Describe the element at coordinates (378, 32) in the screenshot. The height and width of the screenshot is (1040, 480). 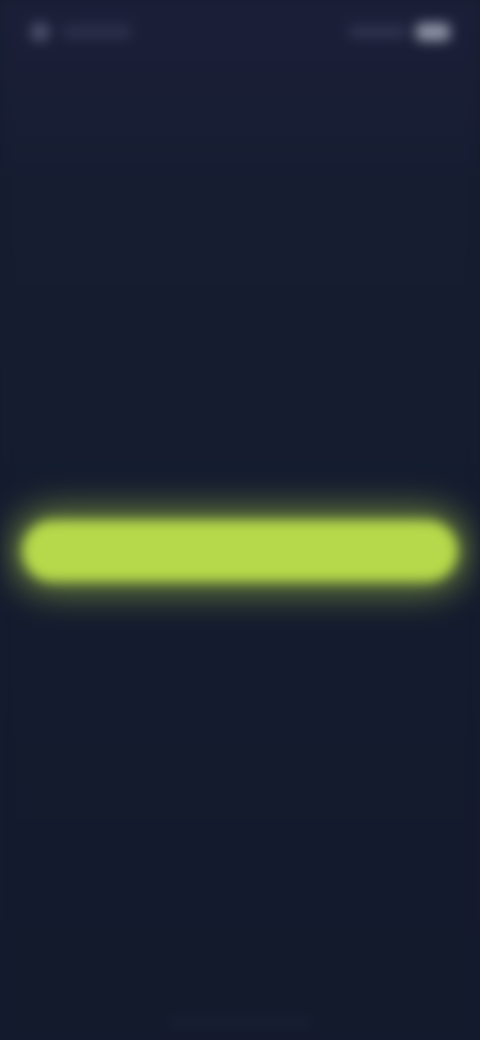
I see `signal-icon` at that location.